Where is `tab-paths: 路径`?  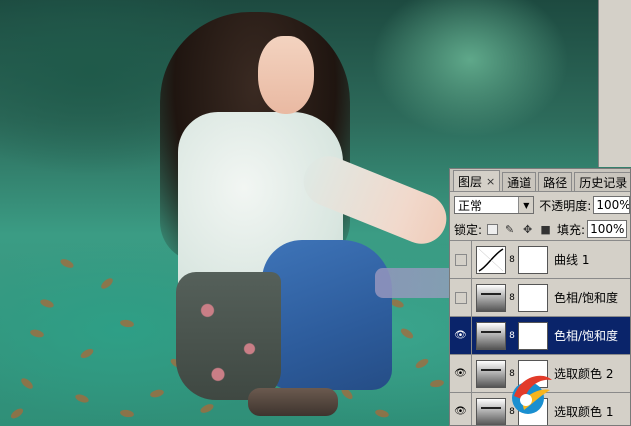
tab-paths: 路径 is located at coordinates (555, 181).